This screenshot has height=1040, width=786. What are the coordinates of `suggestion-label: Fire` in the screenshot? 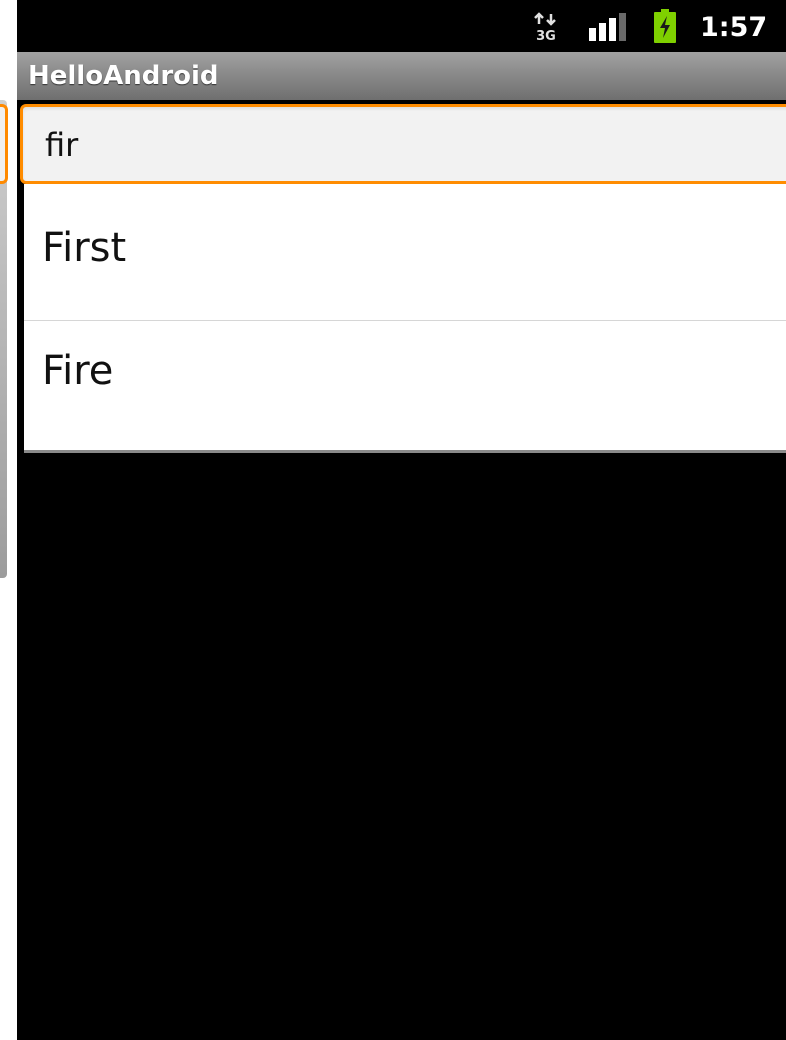 It's located at (78, 371).